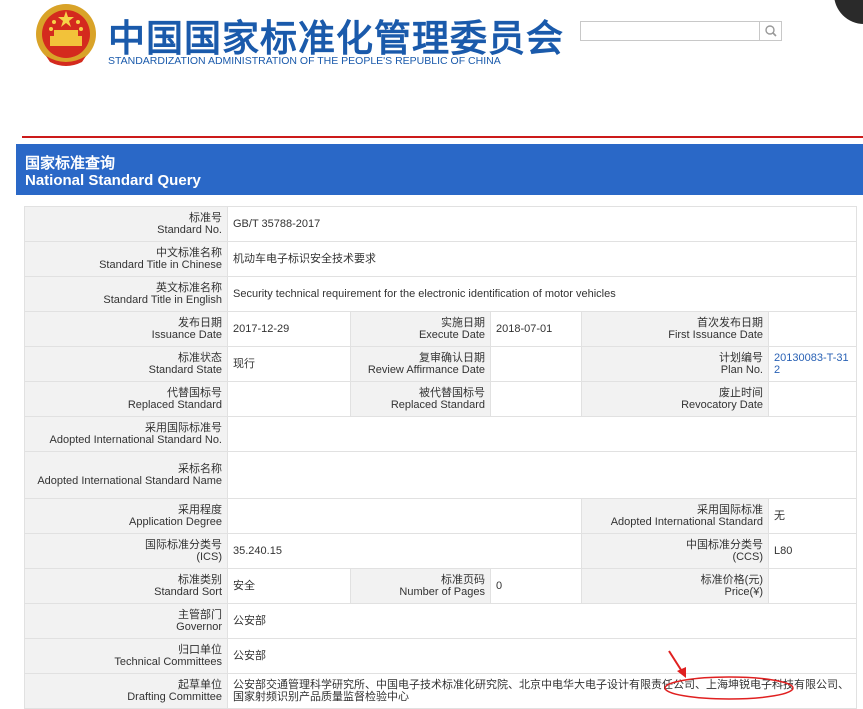 The width and height of the screenshot is (863, 709). I want to click on standard-state-value: 现行, so click(289, 364).